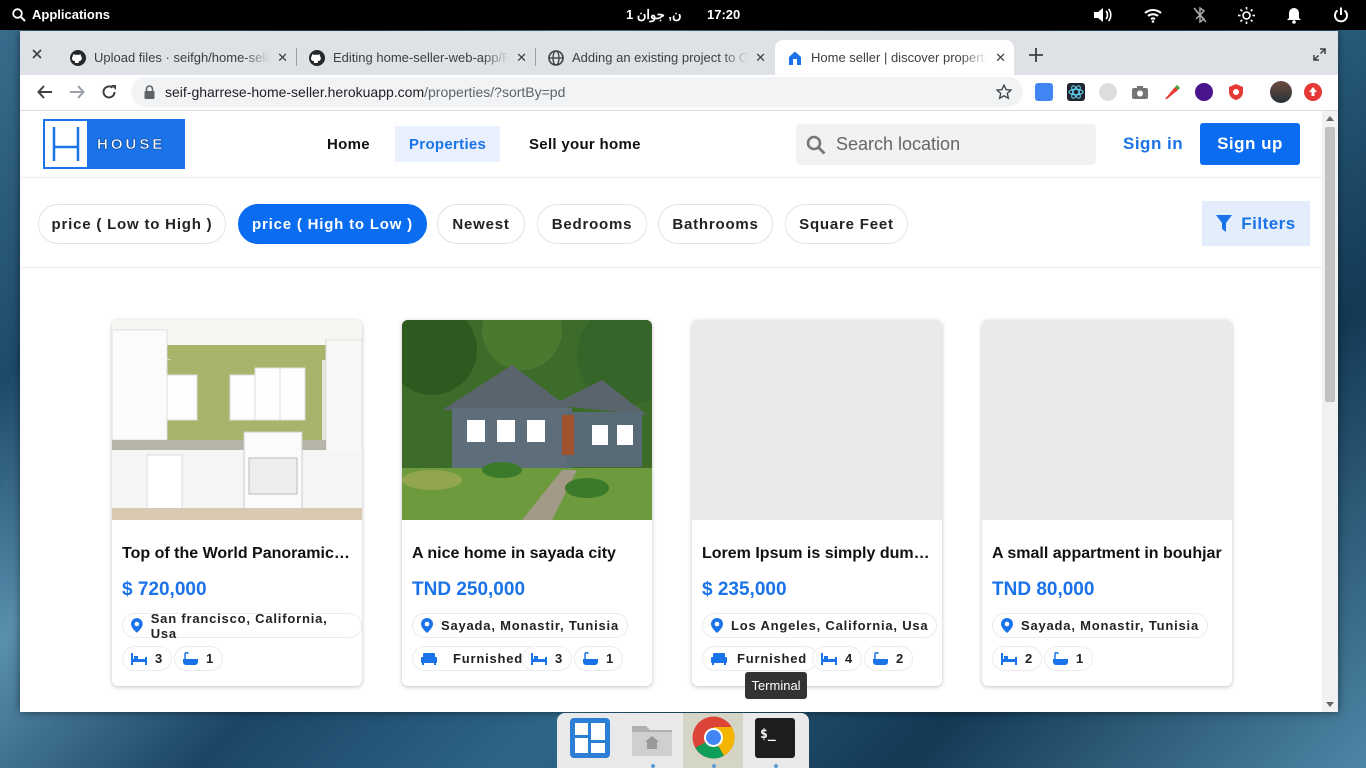 The height and width of the screenshot is (768, 1366). Describe the element at coordinates (610, 658) in the screenshot. I see `baths-value: 1` at that location.